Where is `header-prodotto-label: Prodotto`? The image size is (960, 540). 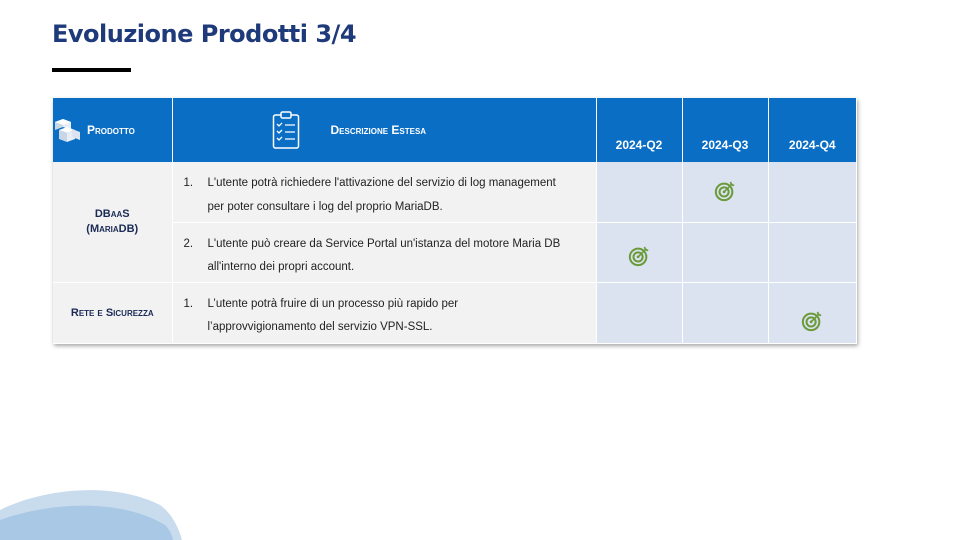 header-prodotto-label: Prodotto is located at coordinates (111, 130).